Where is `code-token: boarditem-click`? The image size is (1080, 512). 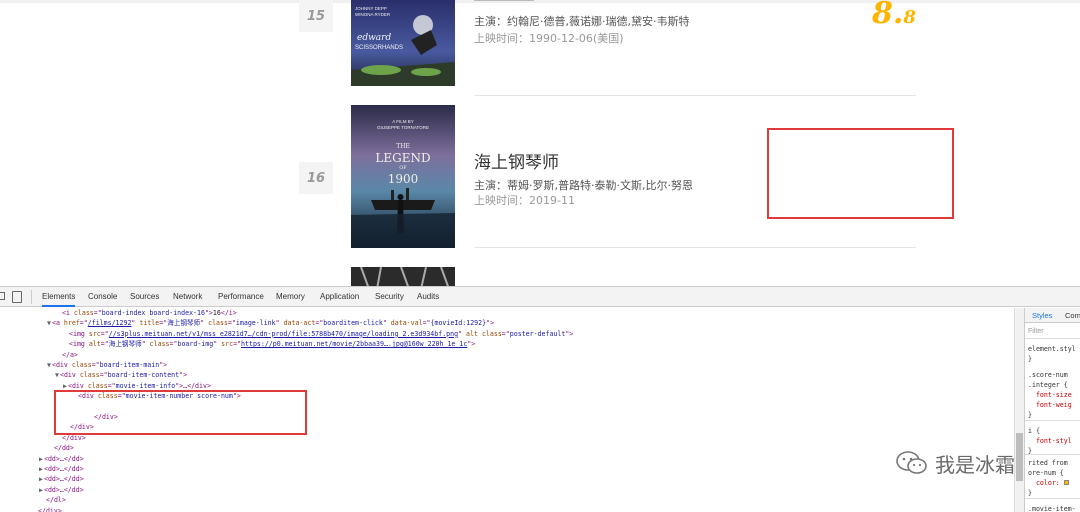 code-token: boarditem-click is located at coordinates (353, 323).